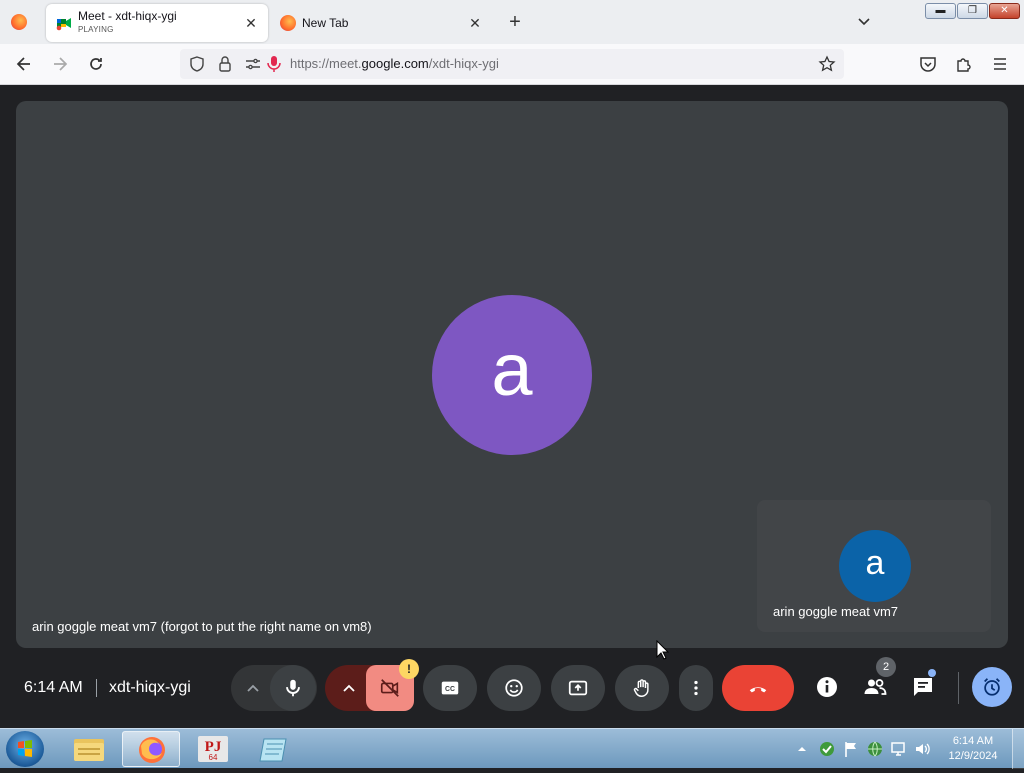 This screenshot has height=773, width=1024. What do you see at coordinates (463, 63) in the screenshot?
I see `url-path: /xdt-hiqx-ygi` at bounding box center [463, 63].